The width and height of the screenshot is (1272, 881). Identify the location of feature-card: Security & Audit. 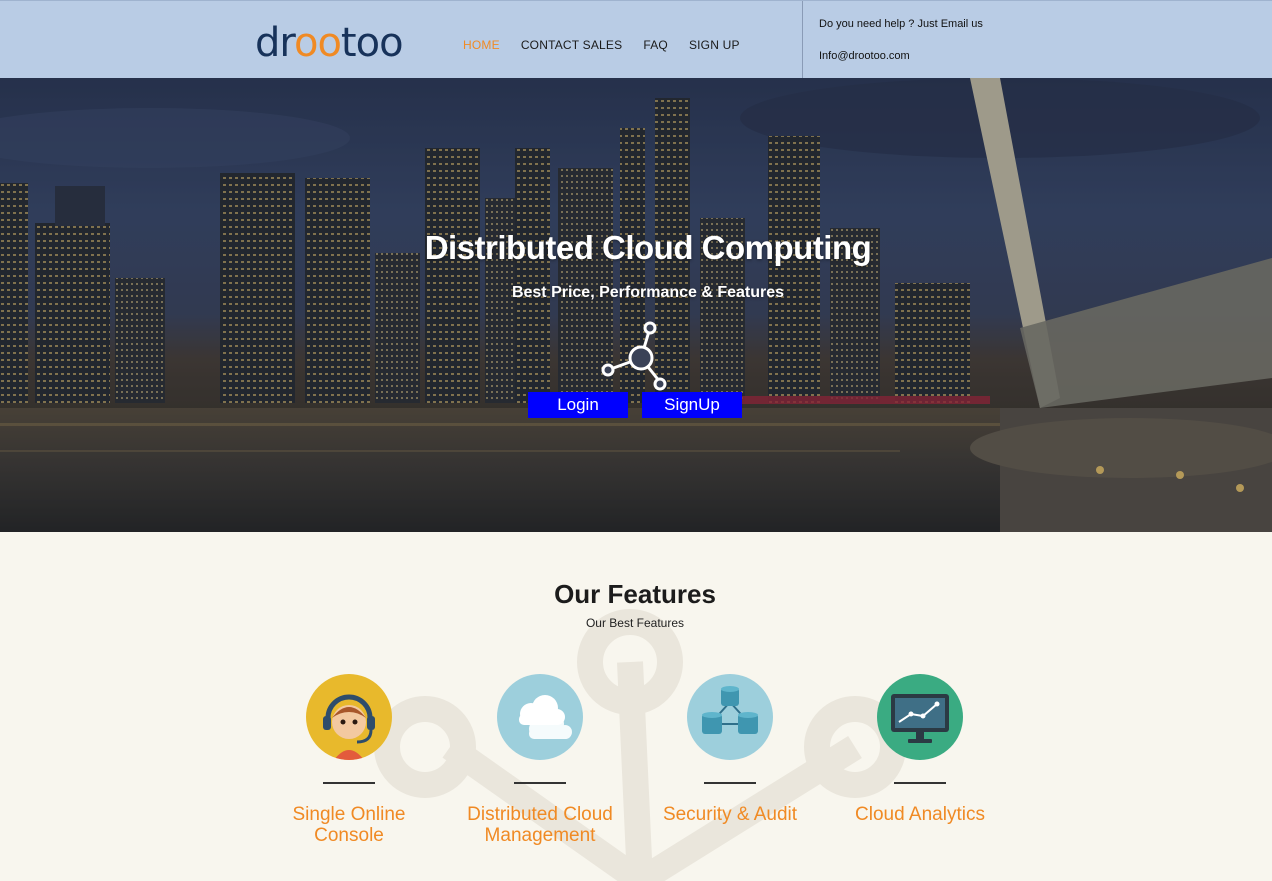
(730, 749).